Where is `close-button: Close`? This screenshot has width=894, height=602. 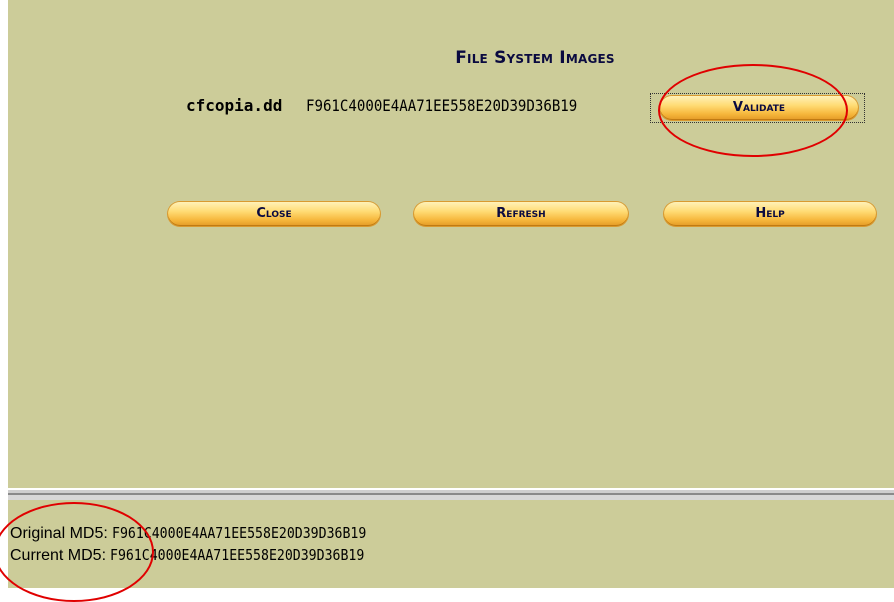 close-button: Close is located at coordinates (274, 214).